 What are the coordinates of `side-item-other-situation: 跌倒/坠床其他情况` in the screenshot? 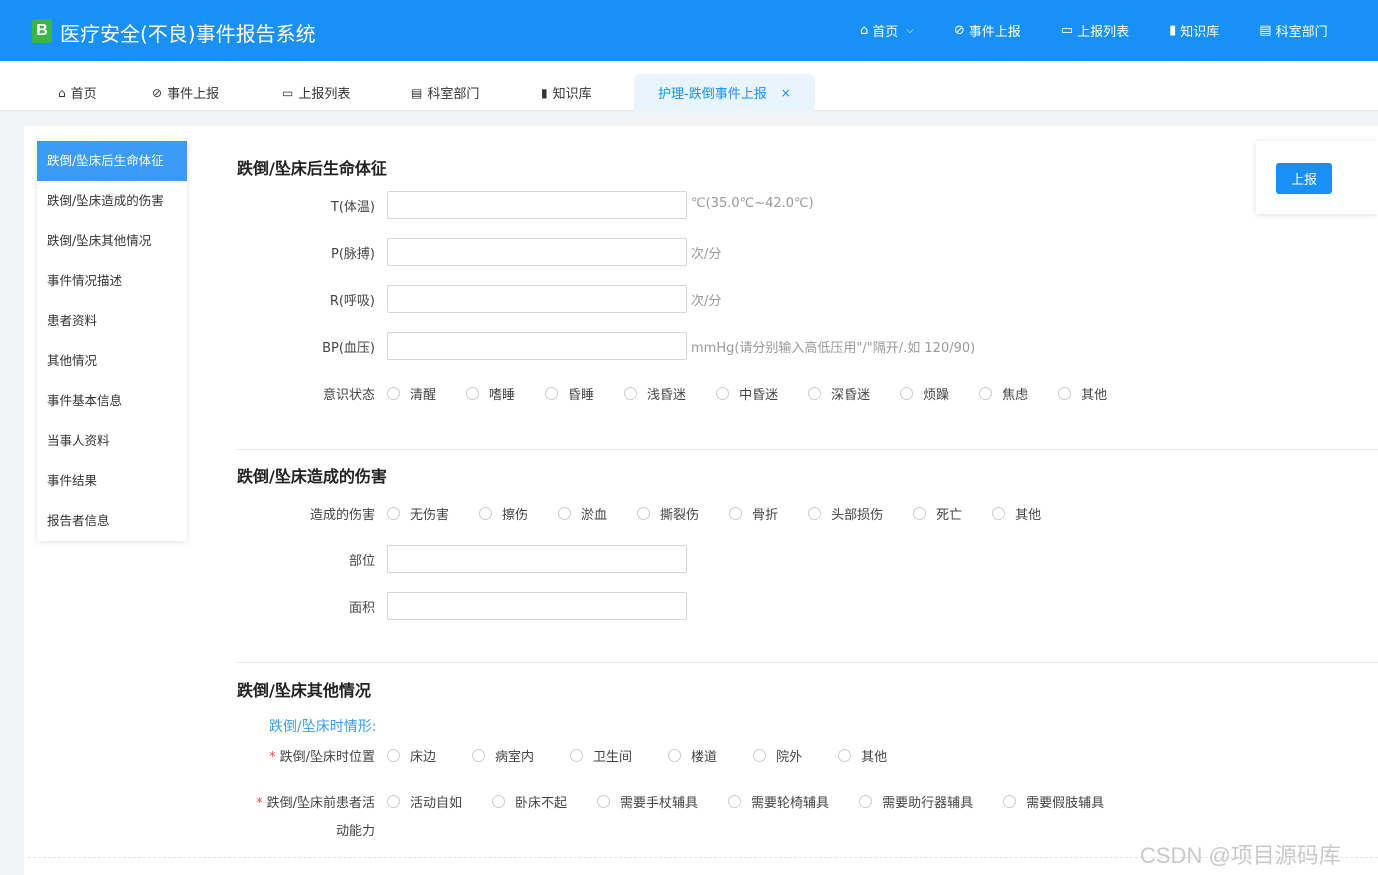 It's located at (112, 241).